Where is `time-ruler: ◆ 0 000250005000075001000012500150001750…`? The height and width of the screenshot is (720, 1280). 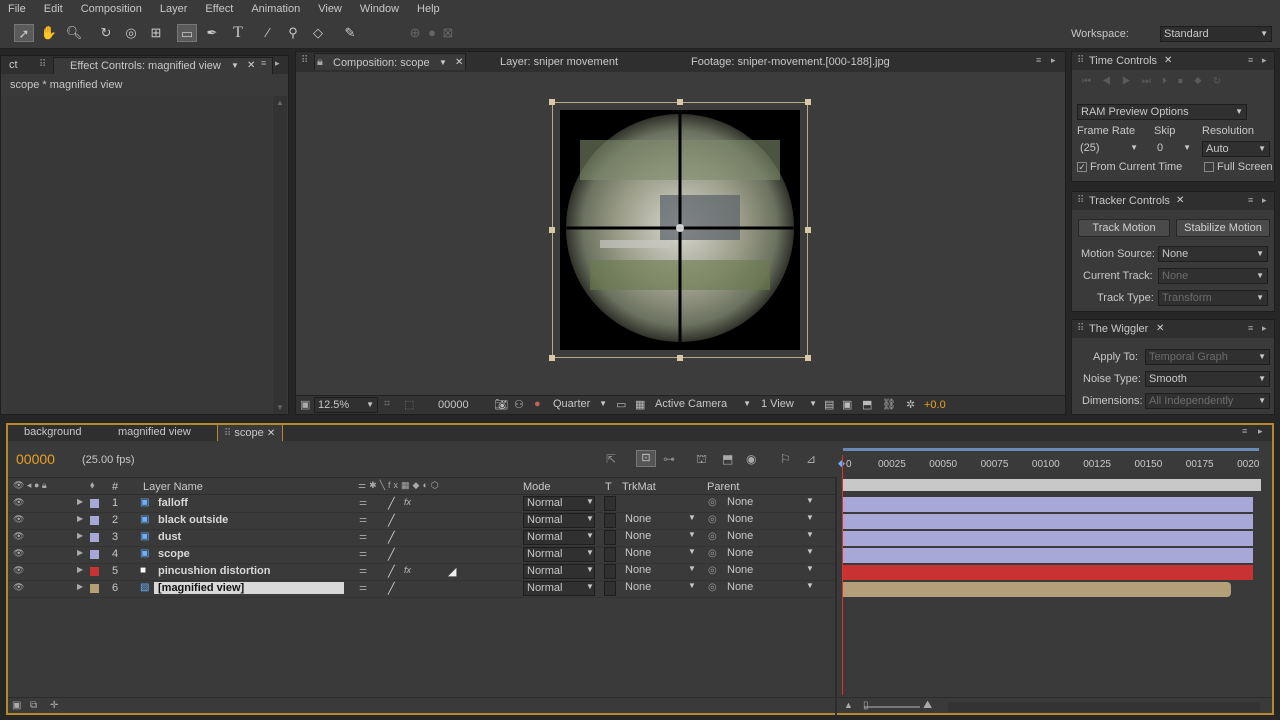 time-ruler: ◆ 0 000250005000075001000012500150001750… is located at coordinates (1054, 460).